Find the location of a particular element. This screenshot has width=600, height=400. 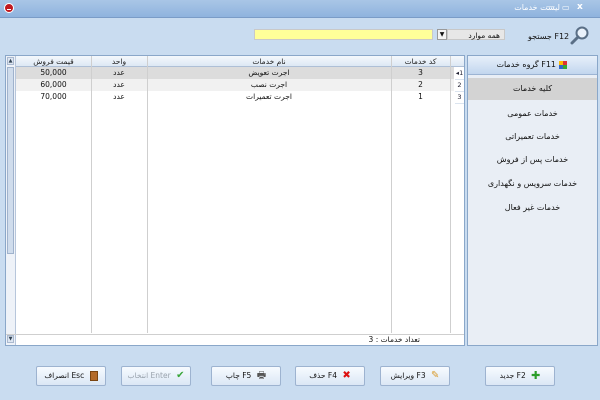

group-item-repair: خدمات تعمیراتی is located at coordinates (532, 137).